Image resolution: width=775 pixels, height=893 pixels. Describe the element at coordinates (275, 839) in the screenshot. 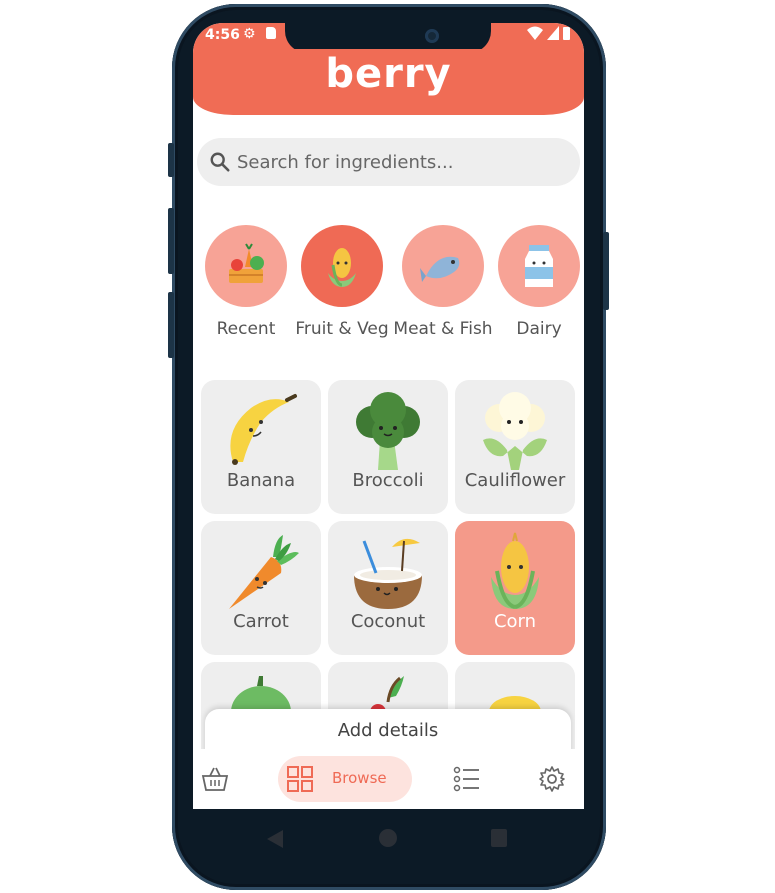

I see `back-icon` at that location.